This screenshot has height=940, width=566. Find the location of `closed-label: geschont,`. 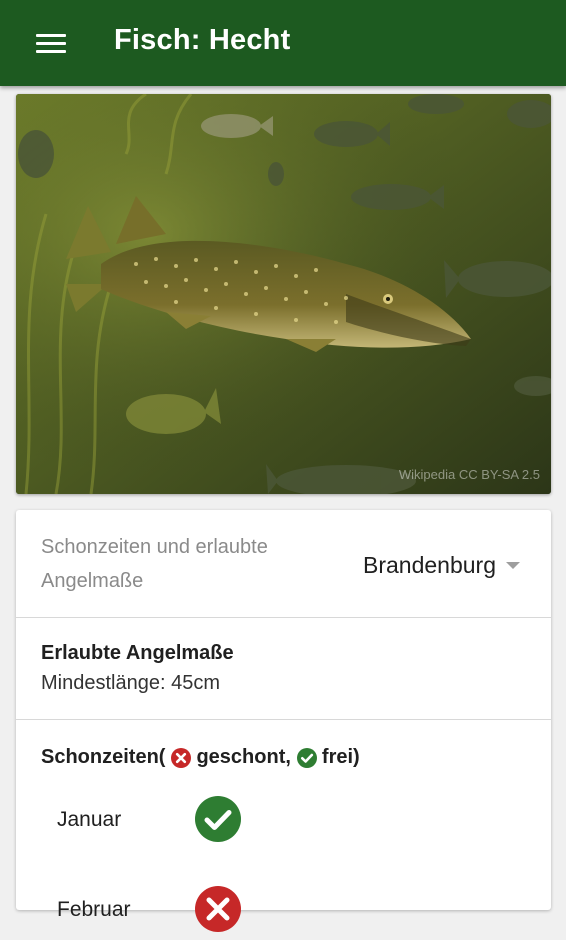

closed-label: geschont, is located at coordinates (243, 757).